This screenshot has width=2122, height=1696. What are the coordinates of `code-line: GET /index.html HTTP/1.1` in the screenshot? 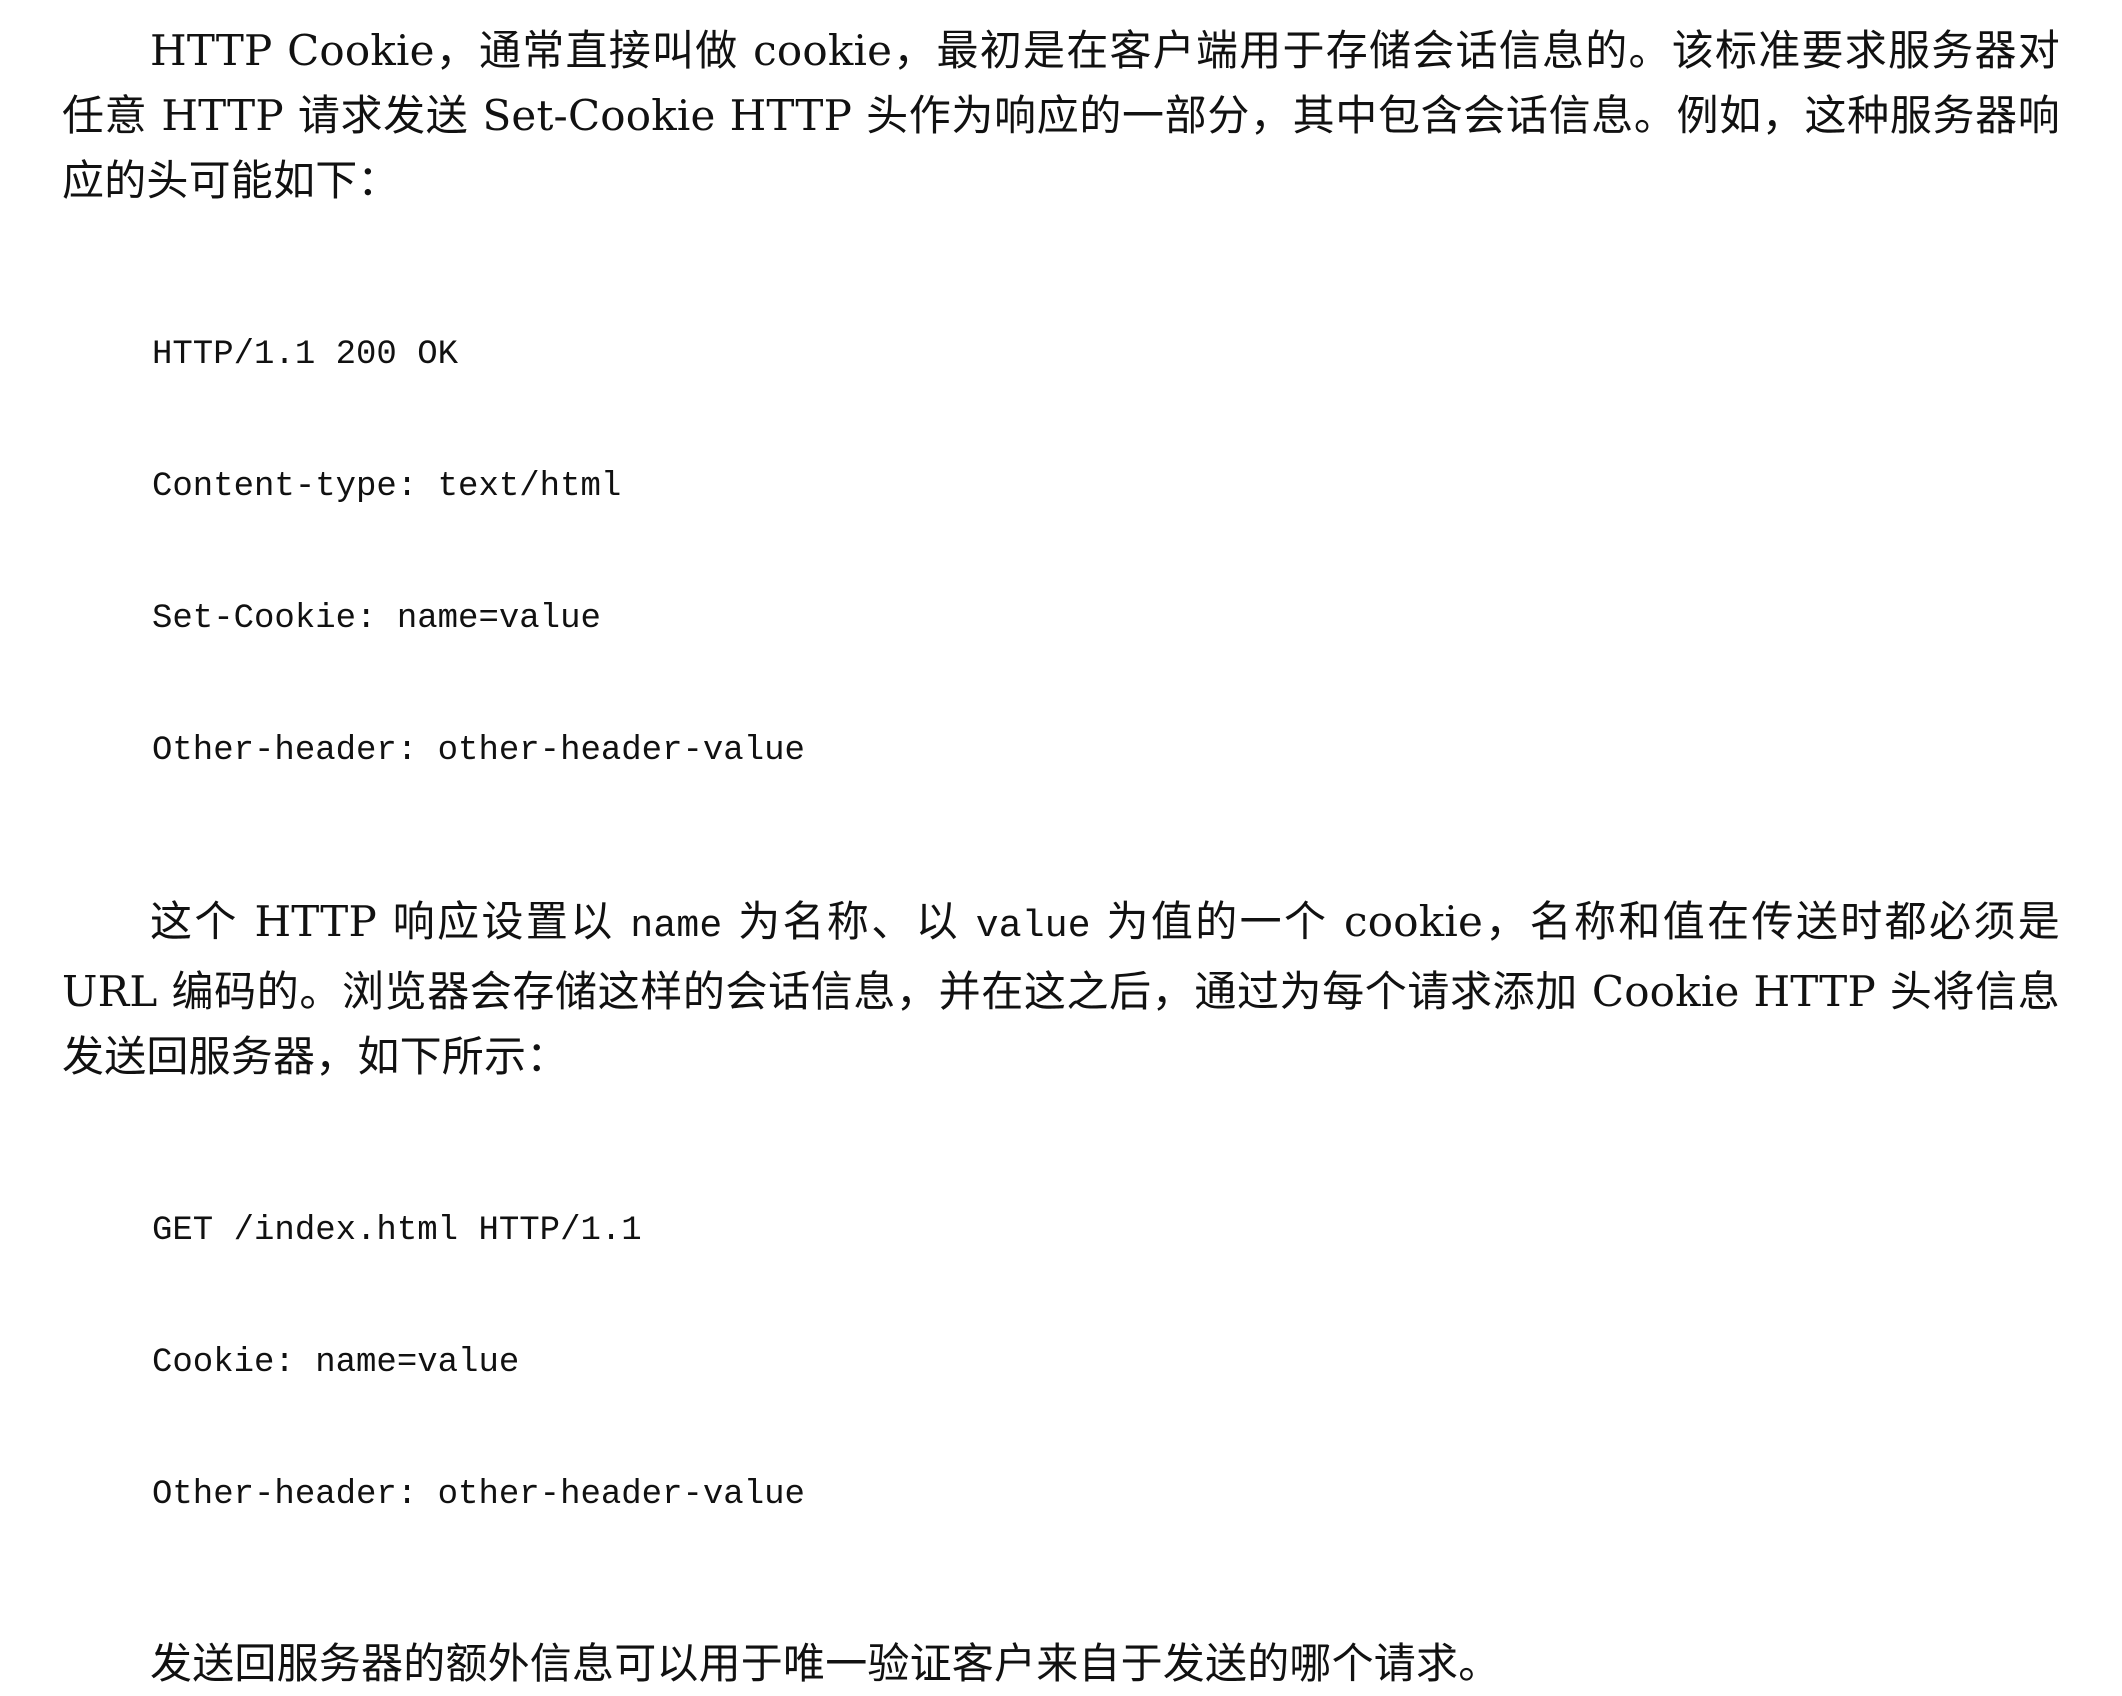 It's located at (397, 1231).